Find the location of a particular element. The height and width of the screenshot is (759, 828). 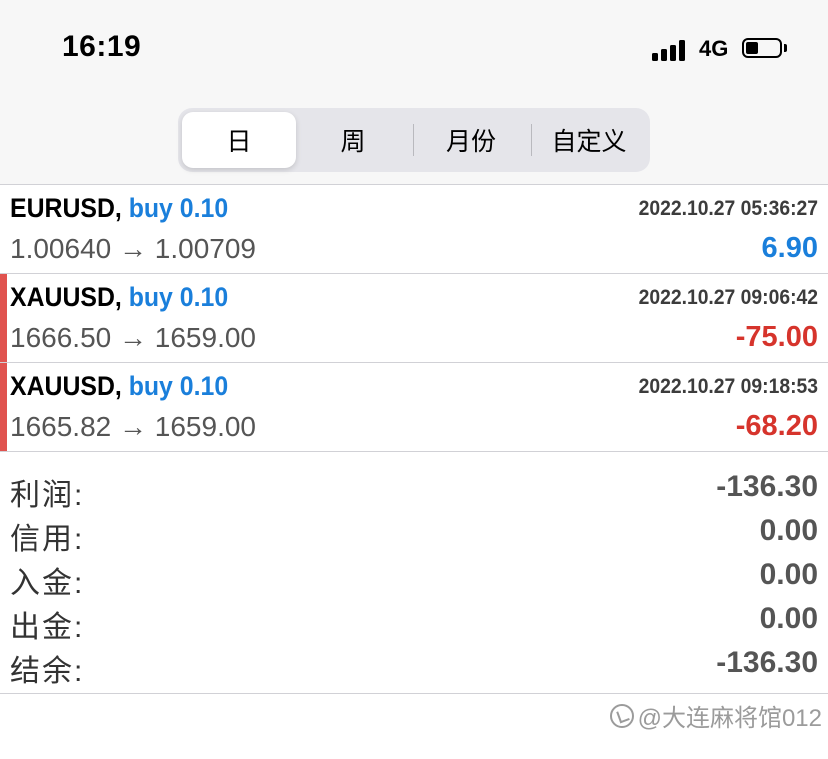

trade-profit: -68.20 is located at coordinates (776, 426).